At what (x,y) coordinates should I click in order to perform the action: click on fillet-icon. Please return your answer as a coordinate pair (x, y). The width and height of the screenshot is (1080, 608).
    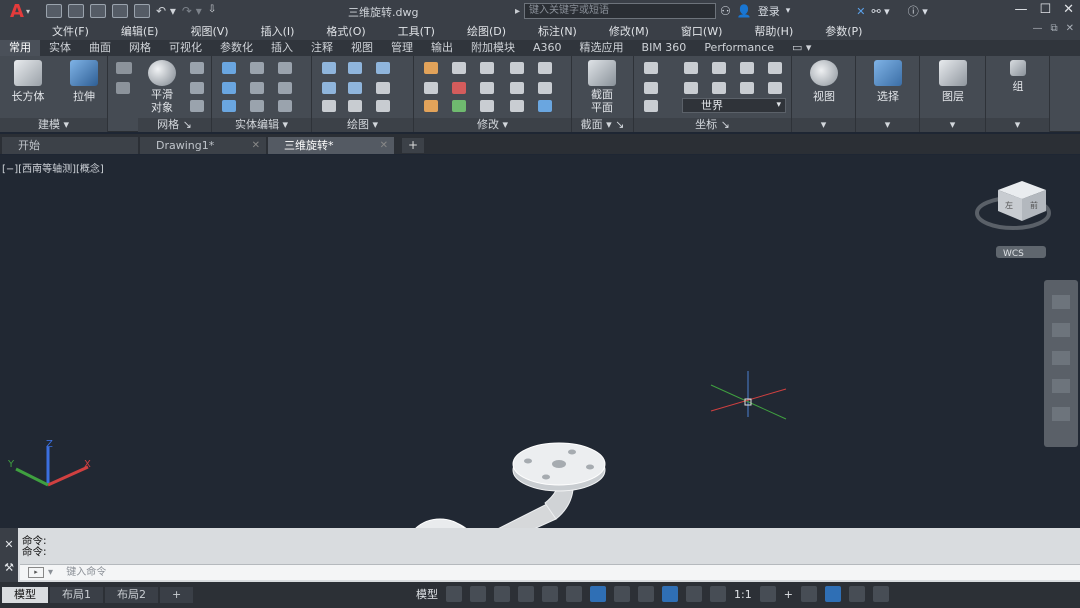
    Looking at the image, I should click on (431, 88).